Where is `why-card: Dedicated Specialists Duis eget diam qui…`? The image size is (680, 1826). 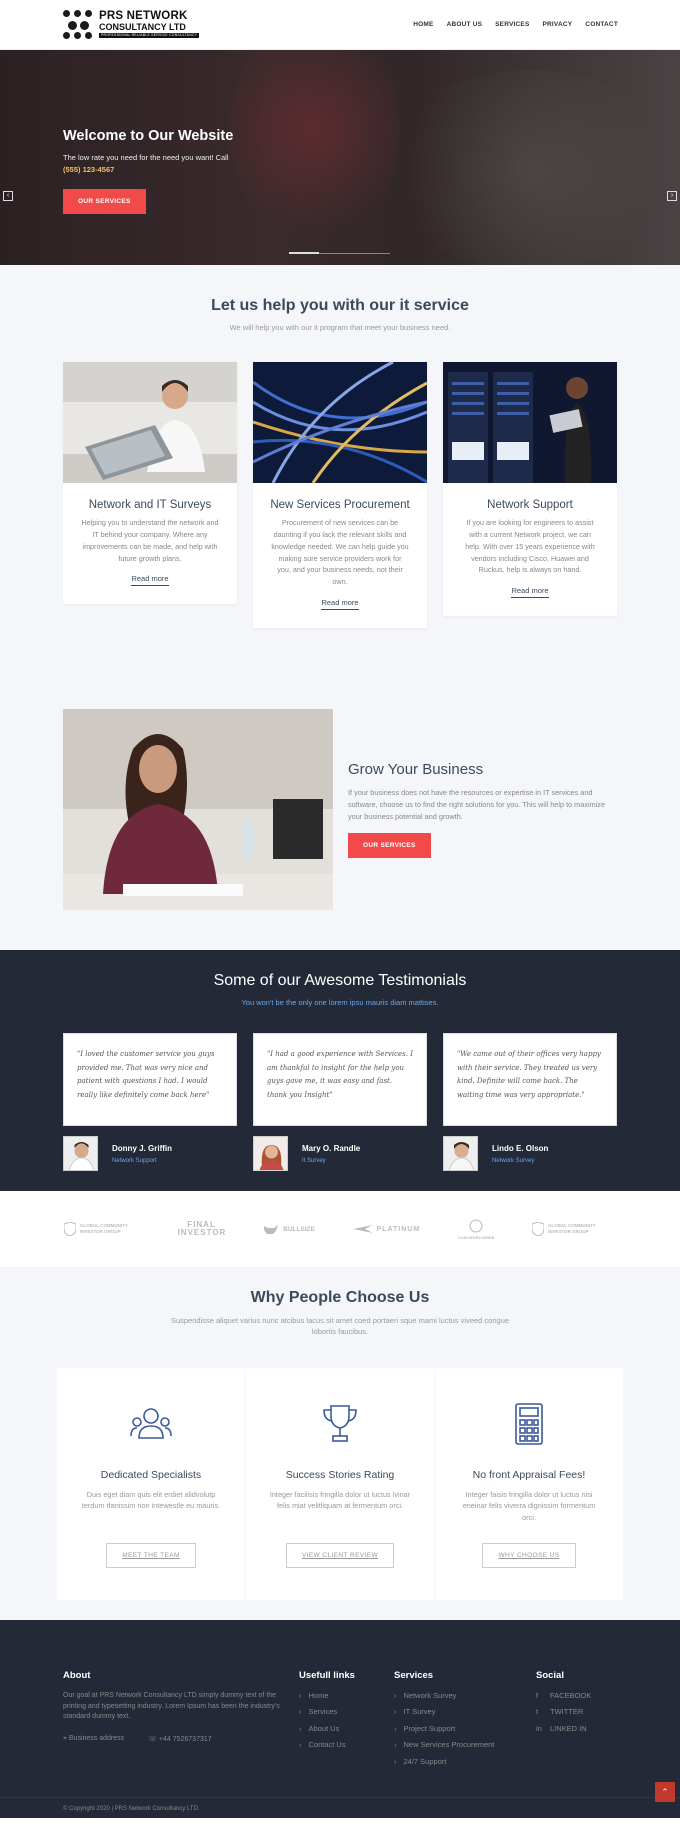 why-card: Dedicated Specialists Duis eget diam qui… is located at coordinates (151, 1483).